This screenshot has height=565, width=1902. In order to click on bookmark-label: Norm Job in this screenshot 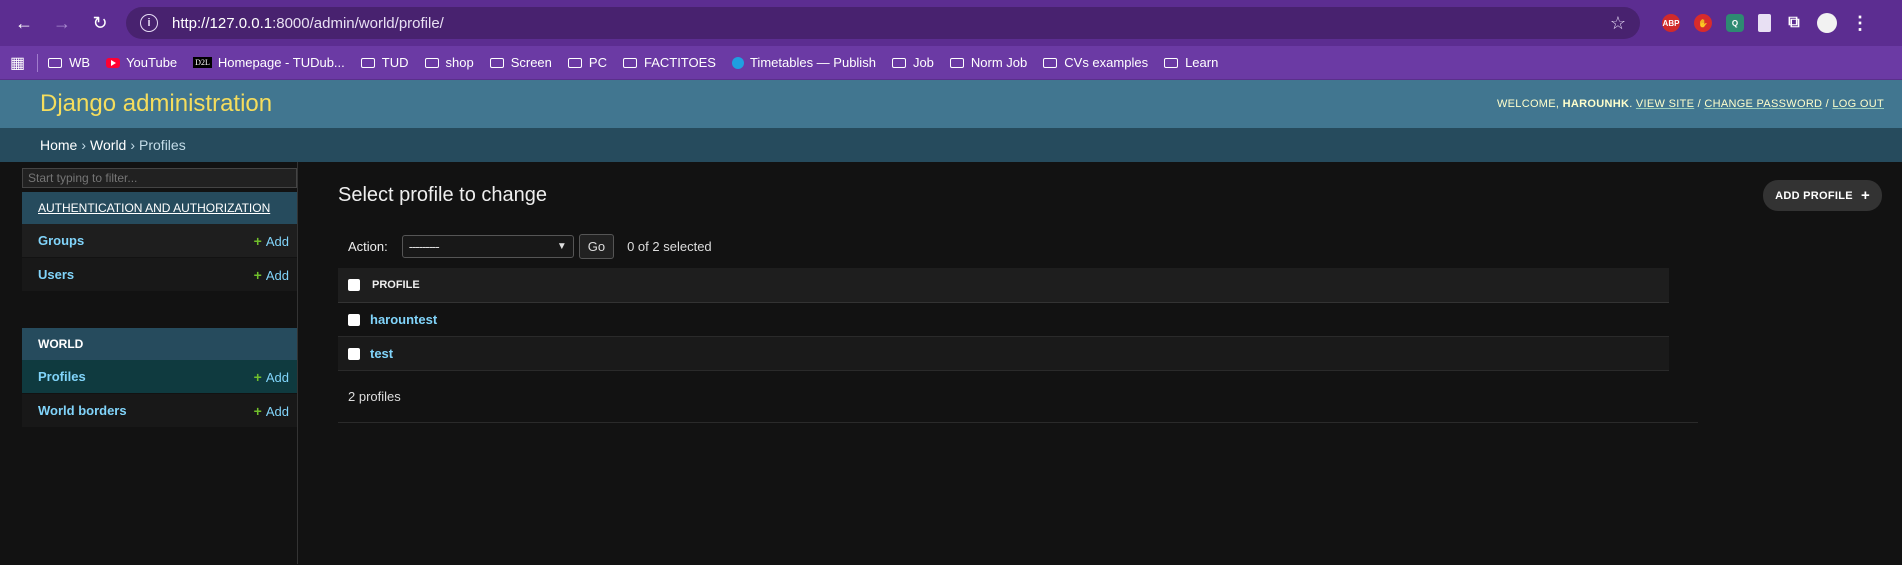, I will do `click(999, 62)`.